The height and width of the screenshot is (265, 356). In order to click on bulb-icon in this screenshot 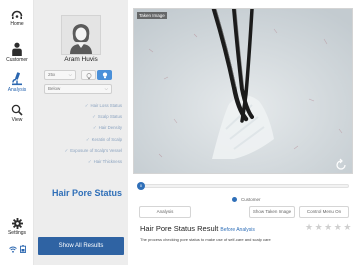, I will do `click(104, 75)`.